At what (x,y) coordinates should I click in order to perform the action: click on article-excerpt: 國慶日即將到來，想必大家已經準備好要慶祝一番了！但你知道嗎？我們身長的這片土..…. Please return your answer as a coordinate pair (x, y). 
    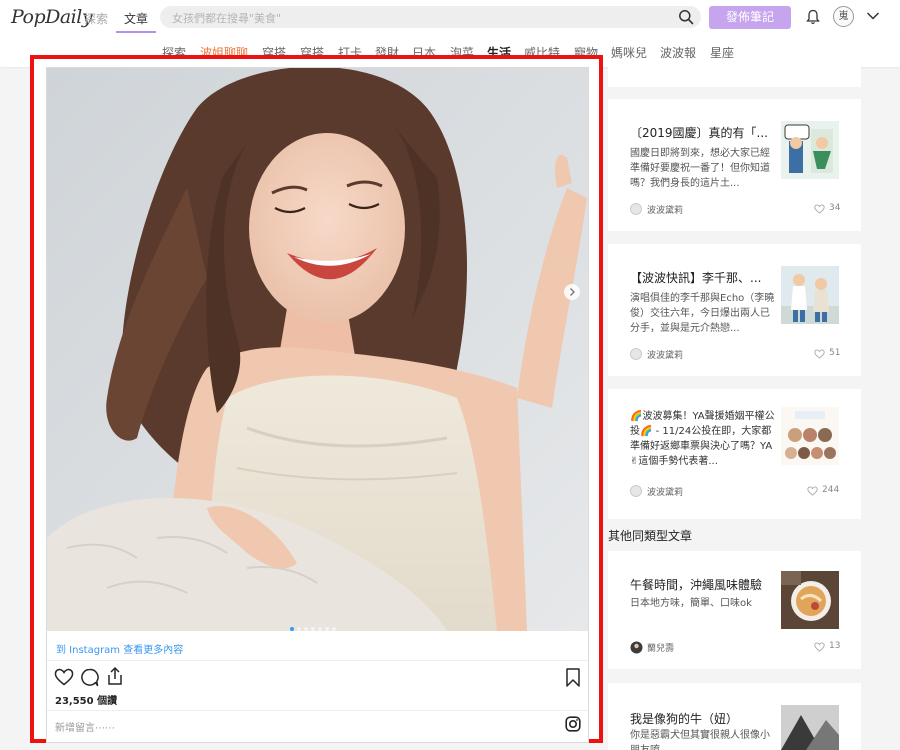
    Looking at the image, I should click on (700, 168).